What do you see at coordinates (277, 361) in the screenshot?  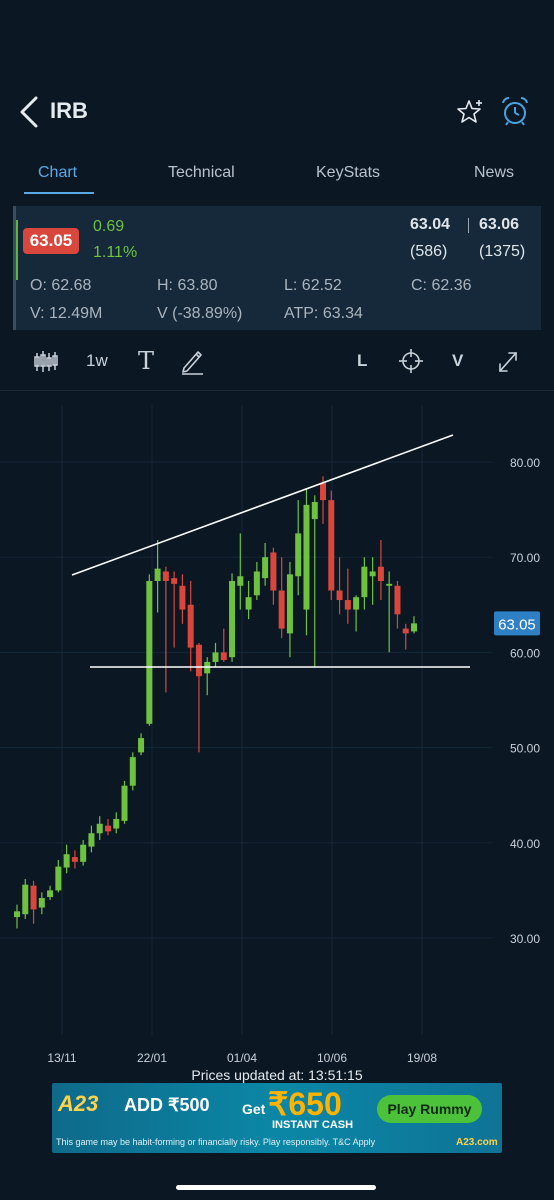 I see `chart-toolbar: 1w T L V` at bounding box center [277, 361].